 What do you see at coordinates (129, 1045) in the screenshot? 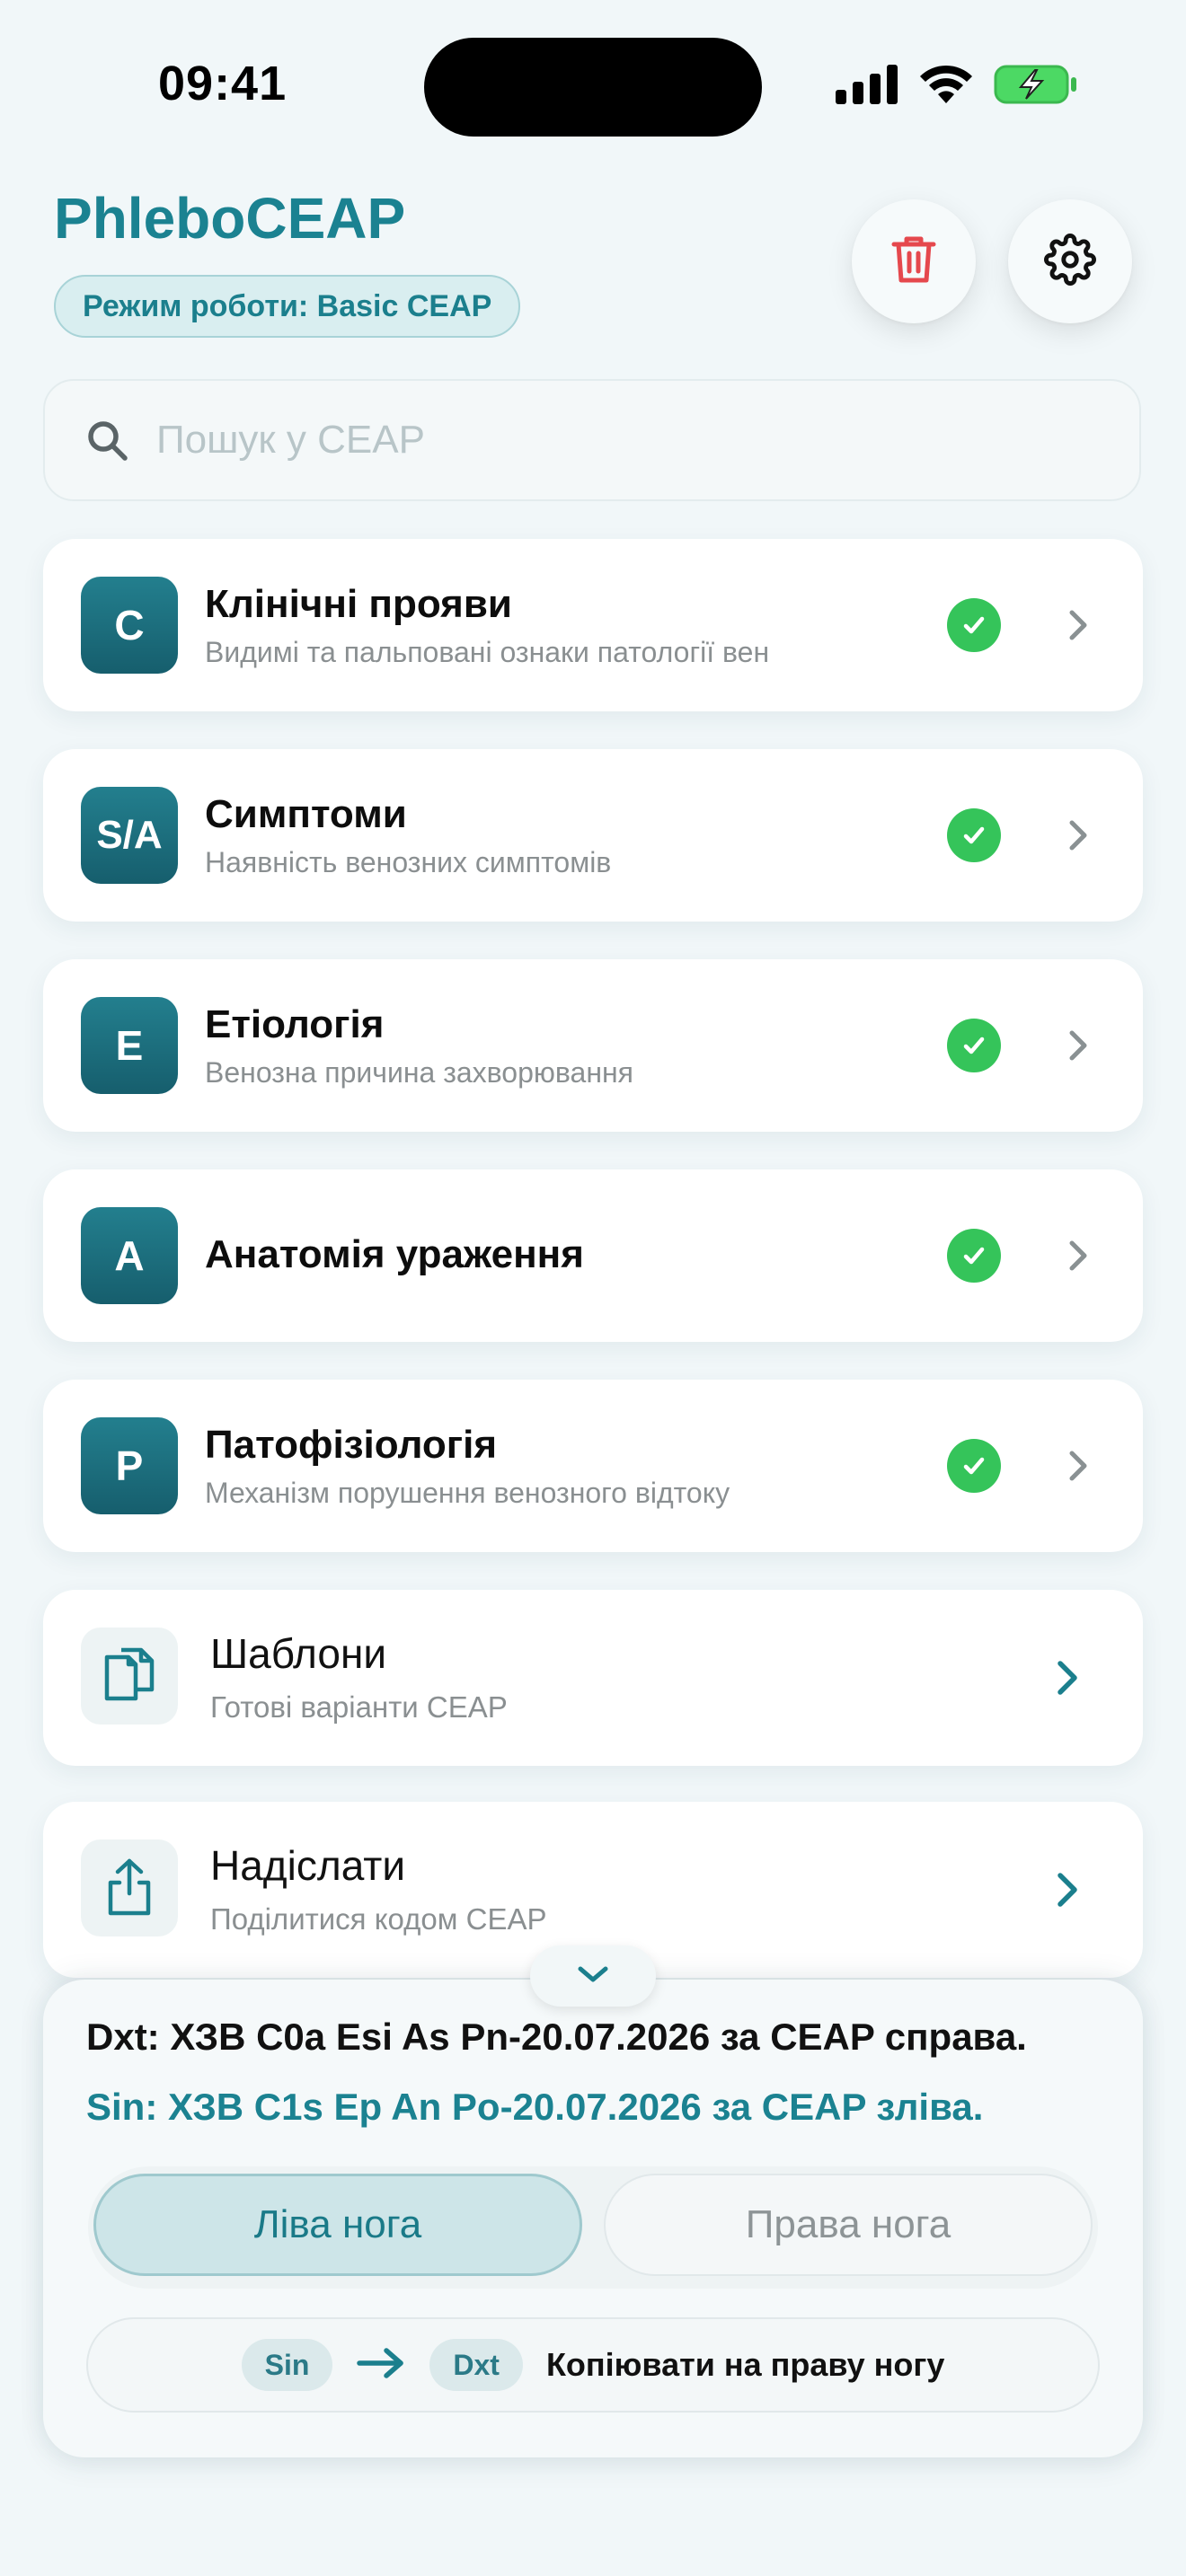
I see `category-badge: E` at bounding box center [129, 1045].